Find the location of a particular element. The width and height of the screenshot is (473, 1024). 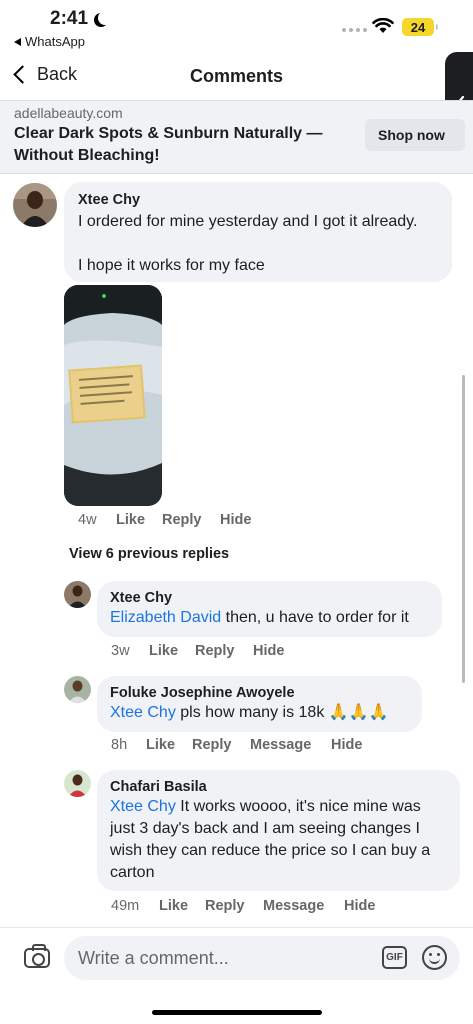

back-triangle-icon is located at coordinates (17, 41).